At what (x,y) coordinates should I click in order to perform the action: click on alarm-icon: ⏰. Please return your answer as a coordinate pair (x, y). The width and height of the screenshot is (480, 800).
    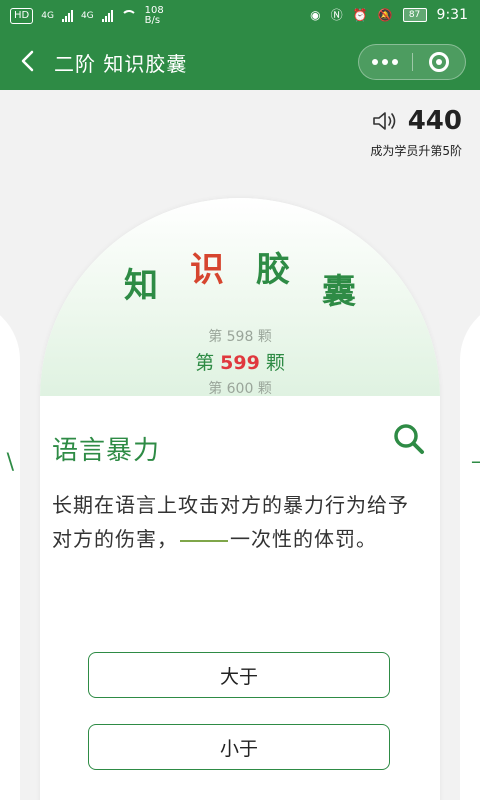
    Looking at the image, I should click on (360, 14).